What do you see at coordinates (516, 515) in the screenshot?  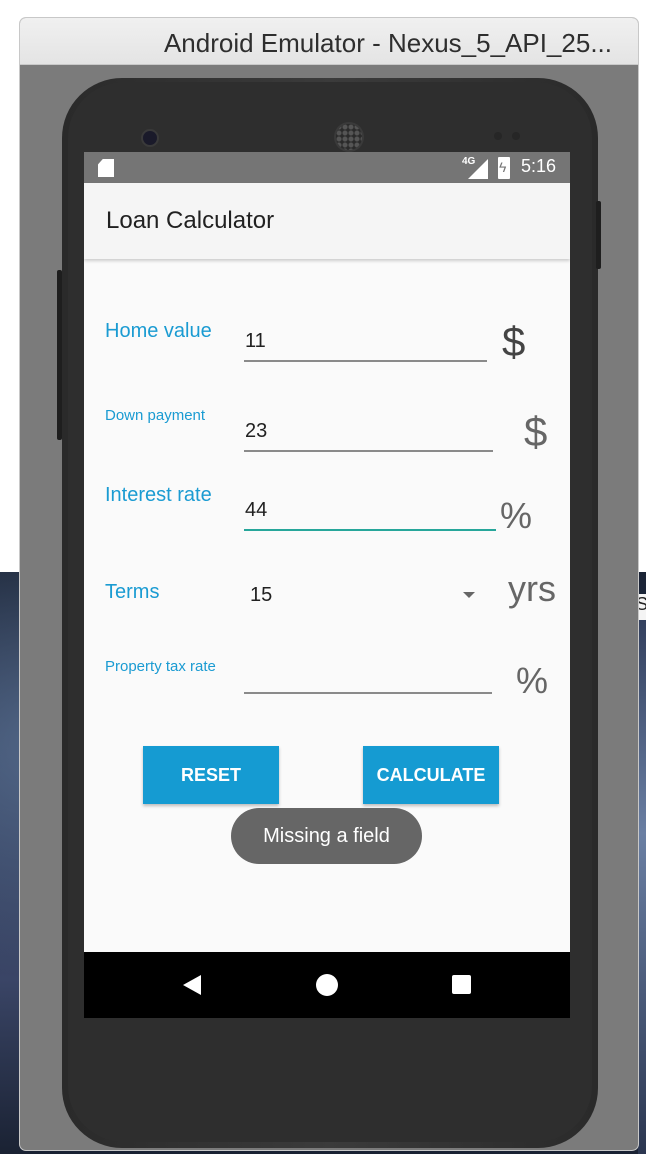 I see `interest-rate-unit: %` at bounding box center [516, 515].